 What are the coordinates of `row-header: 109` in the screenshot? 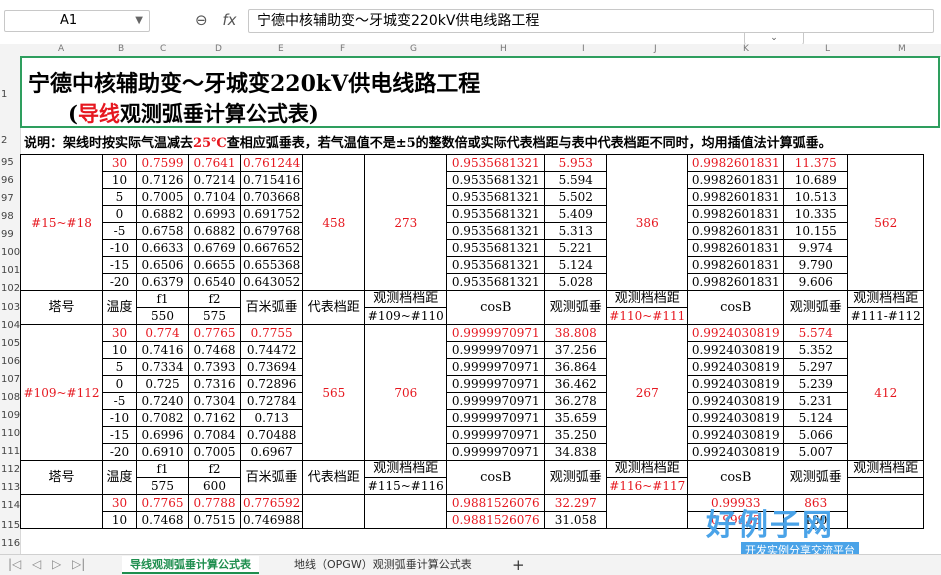 It's located at (10, 415).